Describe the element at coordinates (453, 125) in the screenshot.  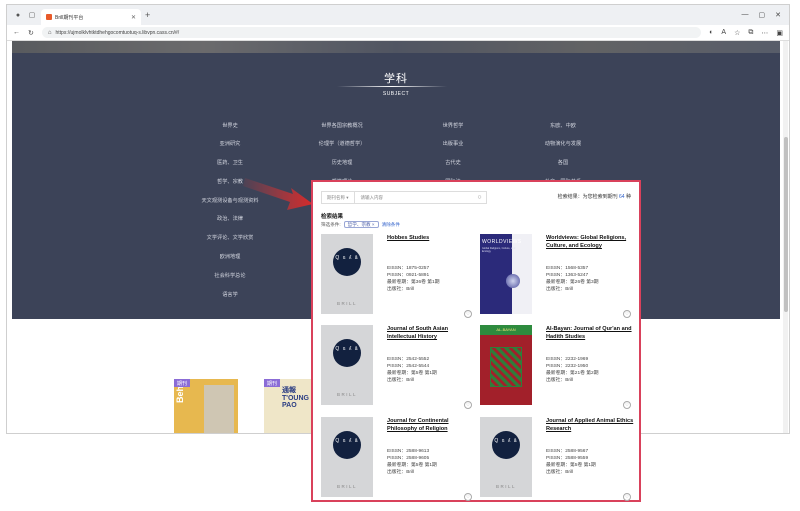
I see `subject-link: 世界哲学` at that location.